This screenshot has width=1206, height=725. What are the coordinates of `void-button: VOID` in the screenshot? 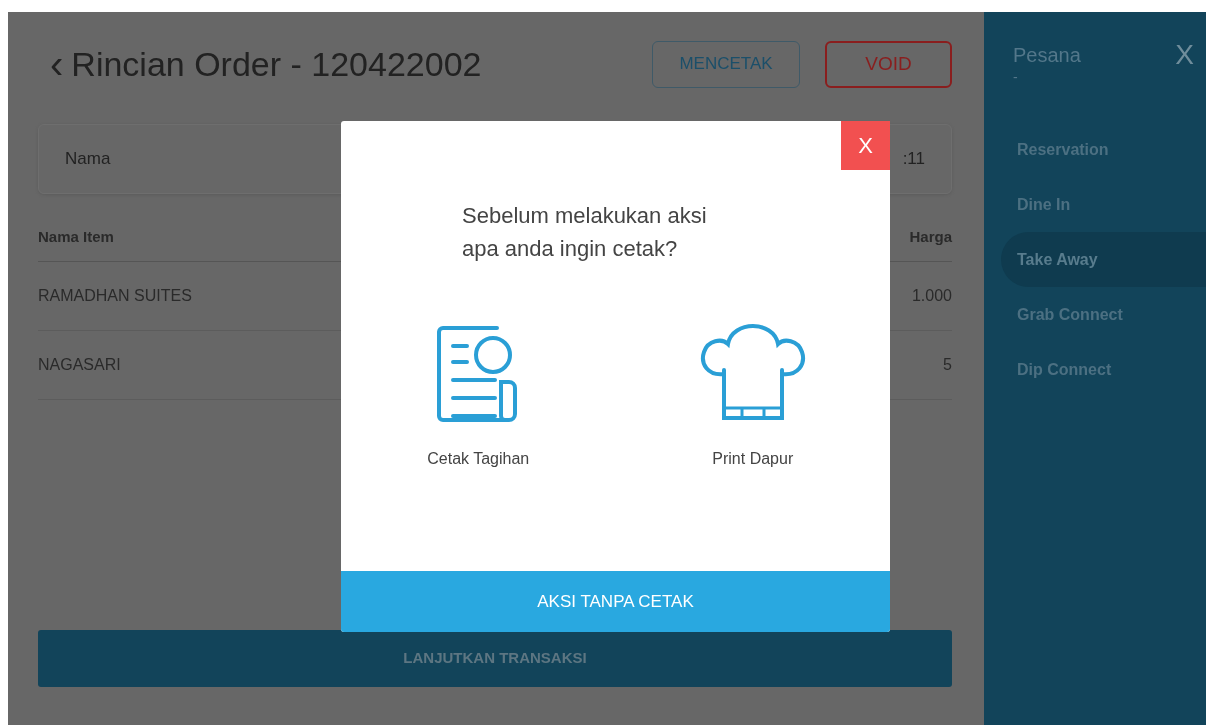 It's located at (888, 64).